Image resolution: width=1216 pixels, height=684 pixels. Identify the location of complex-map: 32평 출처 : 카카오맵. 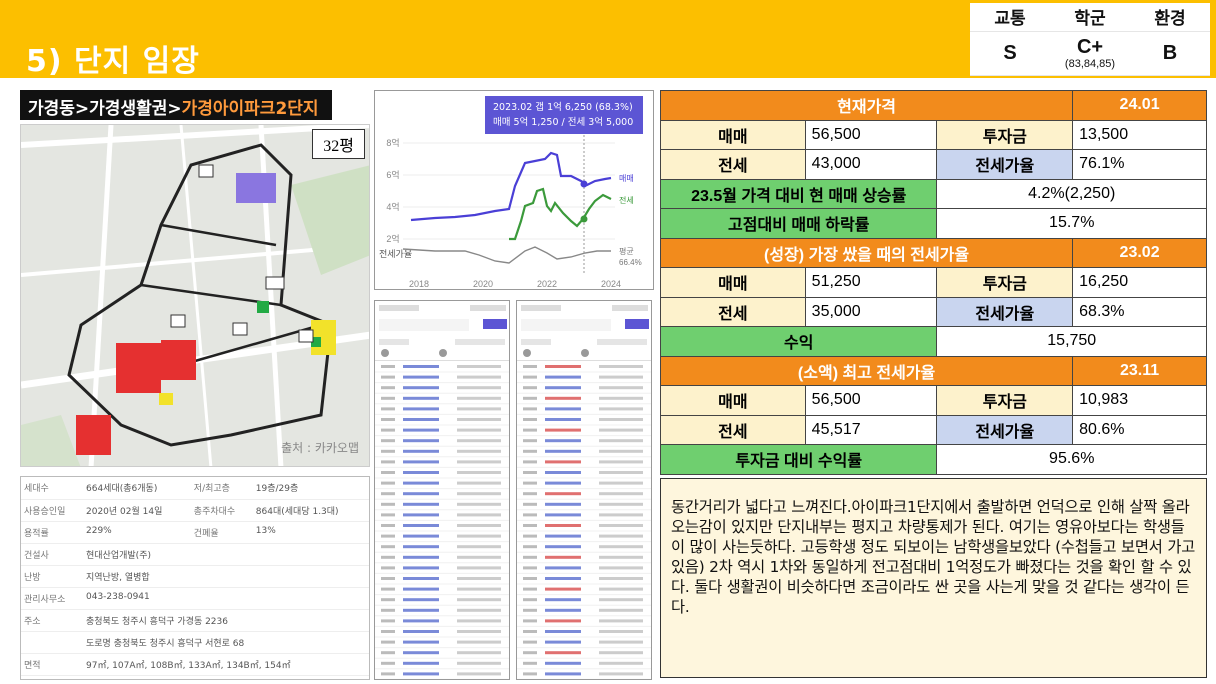
(195, 295).